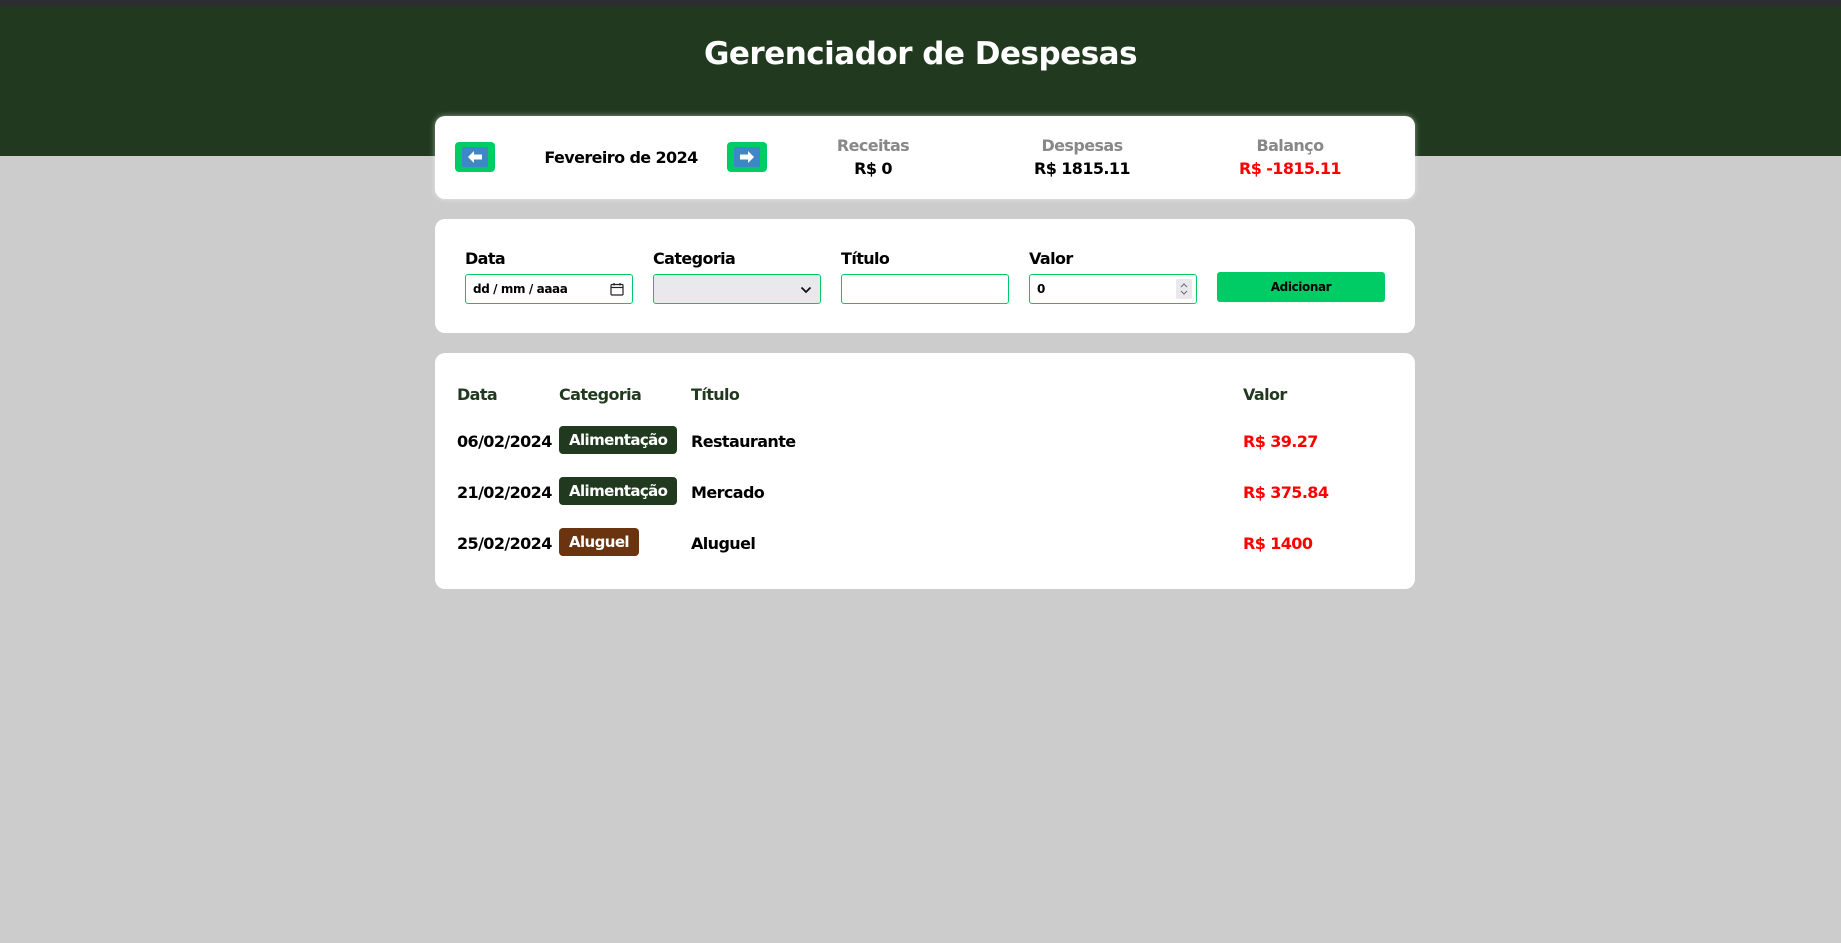 The image size is (1841, 943). I want to click on despesas-label: Despesas, so click(1082, 145).